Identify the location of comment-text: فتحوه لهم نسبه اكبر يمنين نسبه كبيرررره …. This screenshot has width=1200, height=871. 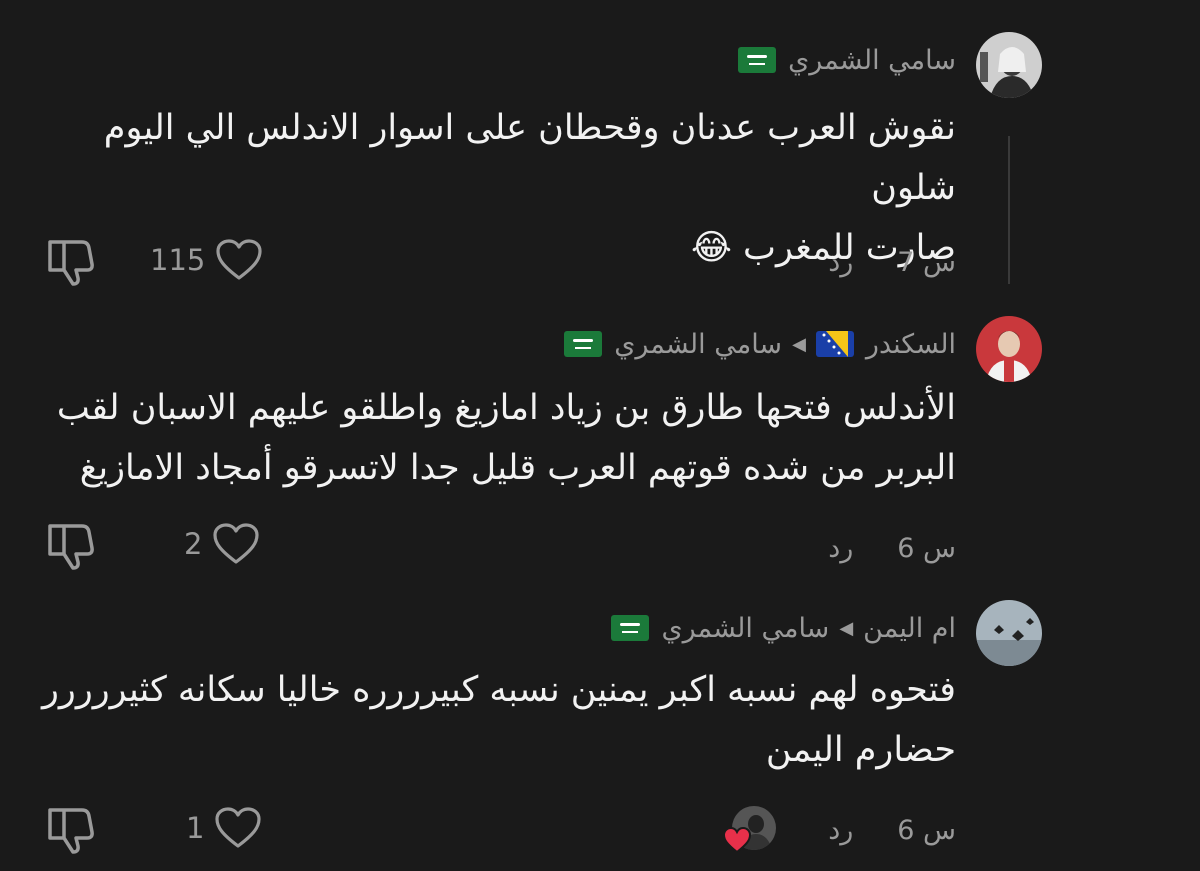
(496, 720).